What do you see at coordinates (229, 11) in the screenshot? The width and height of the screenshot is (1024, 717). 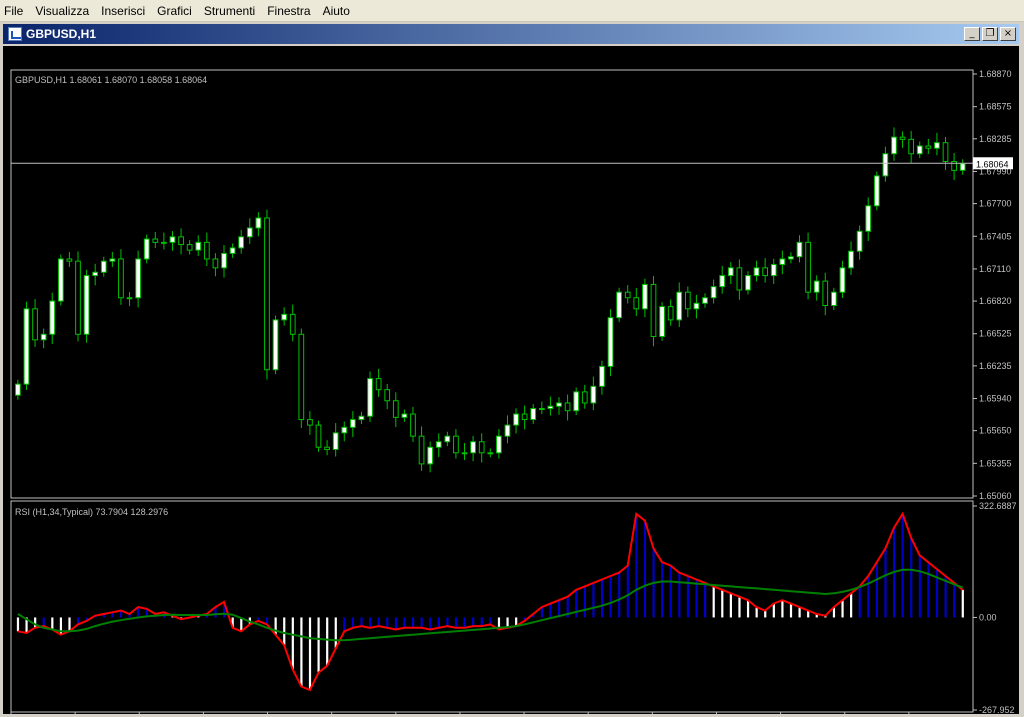 I see `menu-strumenti: Strumenti` at bounding box center [229, 11].